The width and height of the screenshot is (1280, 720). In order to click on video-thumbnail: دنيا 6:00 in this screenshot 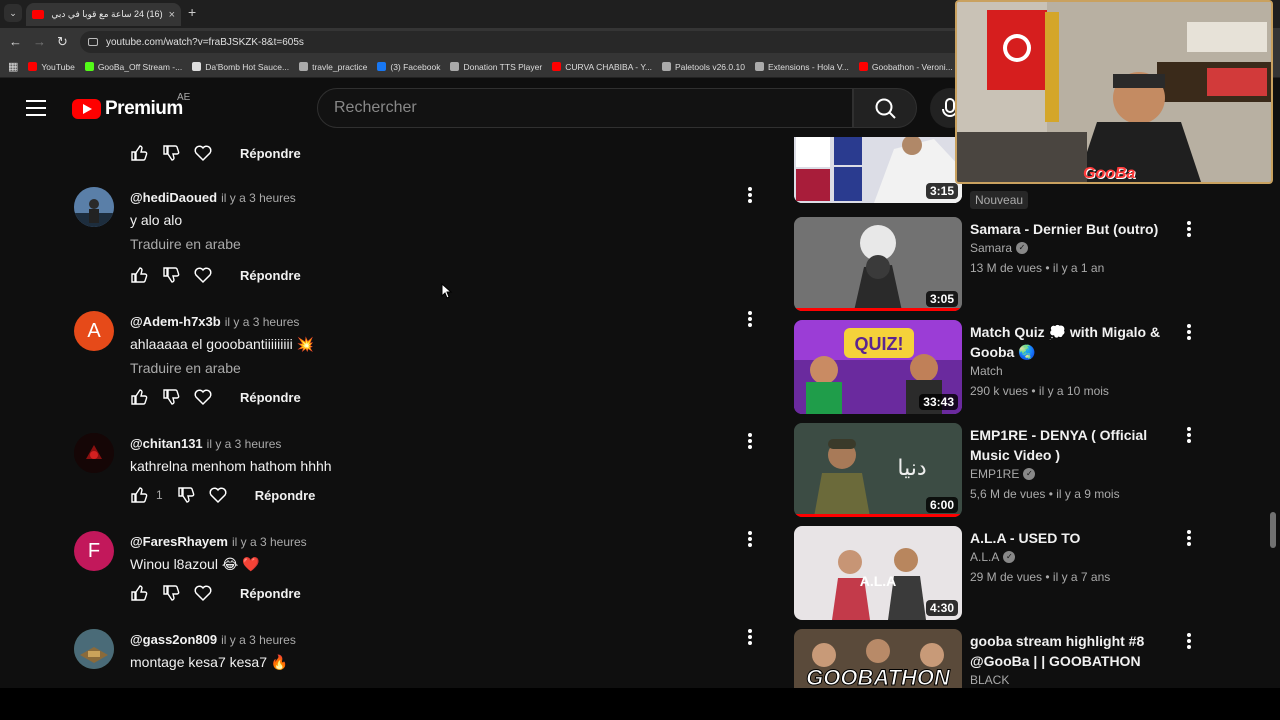, I will do `click(878, 470)`.